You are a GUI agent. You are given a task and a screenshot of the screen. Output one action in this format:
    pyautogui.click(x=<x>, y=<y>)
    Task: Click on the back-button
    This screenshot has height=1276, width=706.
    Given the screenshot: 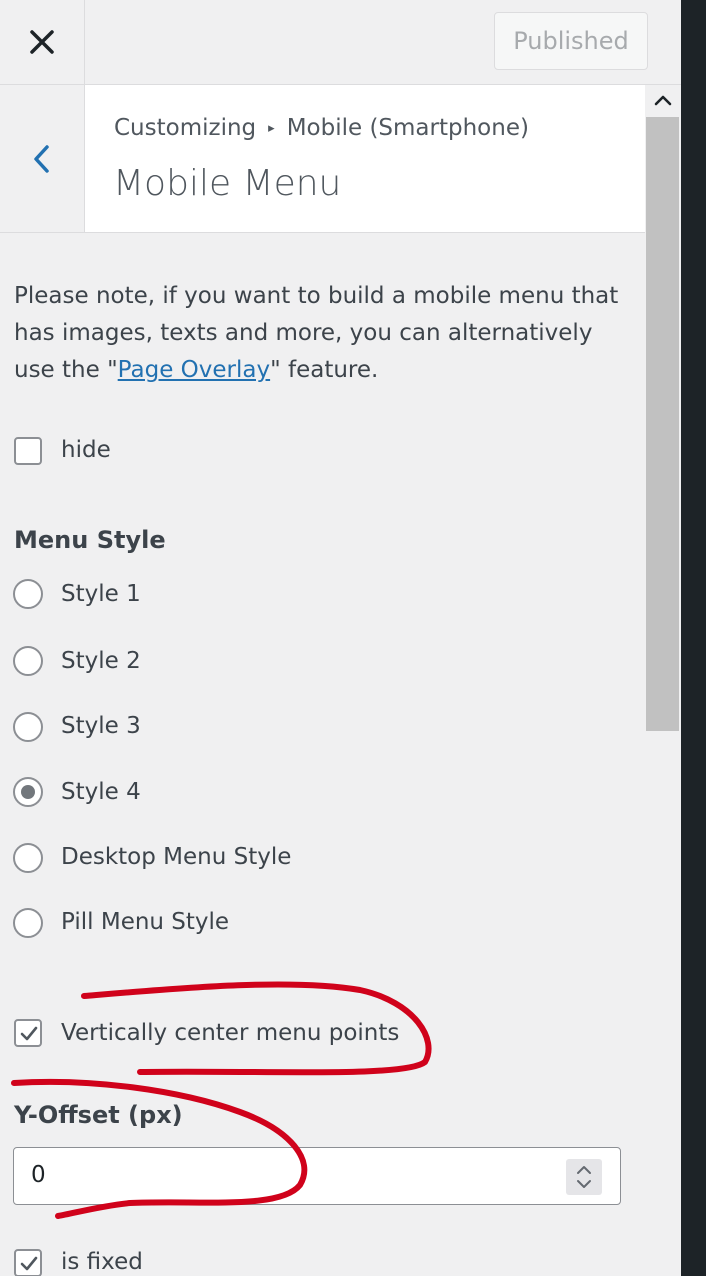 What is the action you would take?
    pyautogui.click(x=42, y=158)
    